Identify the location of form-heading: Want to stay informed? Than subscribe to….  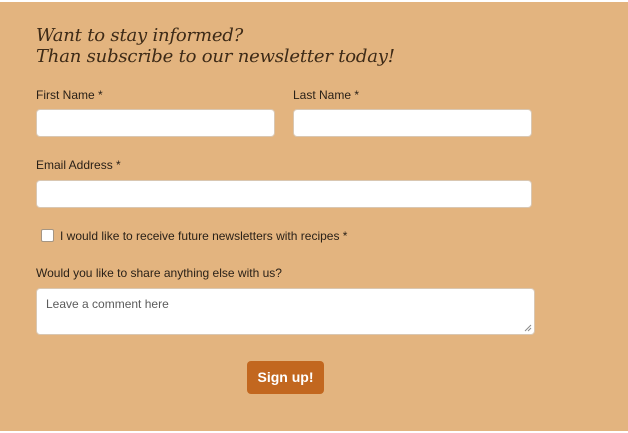
(215, 46).